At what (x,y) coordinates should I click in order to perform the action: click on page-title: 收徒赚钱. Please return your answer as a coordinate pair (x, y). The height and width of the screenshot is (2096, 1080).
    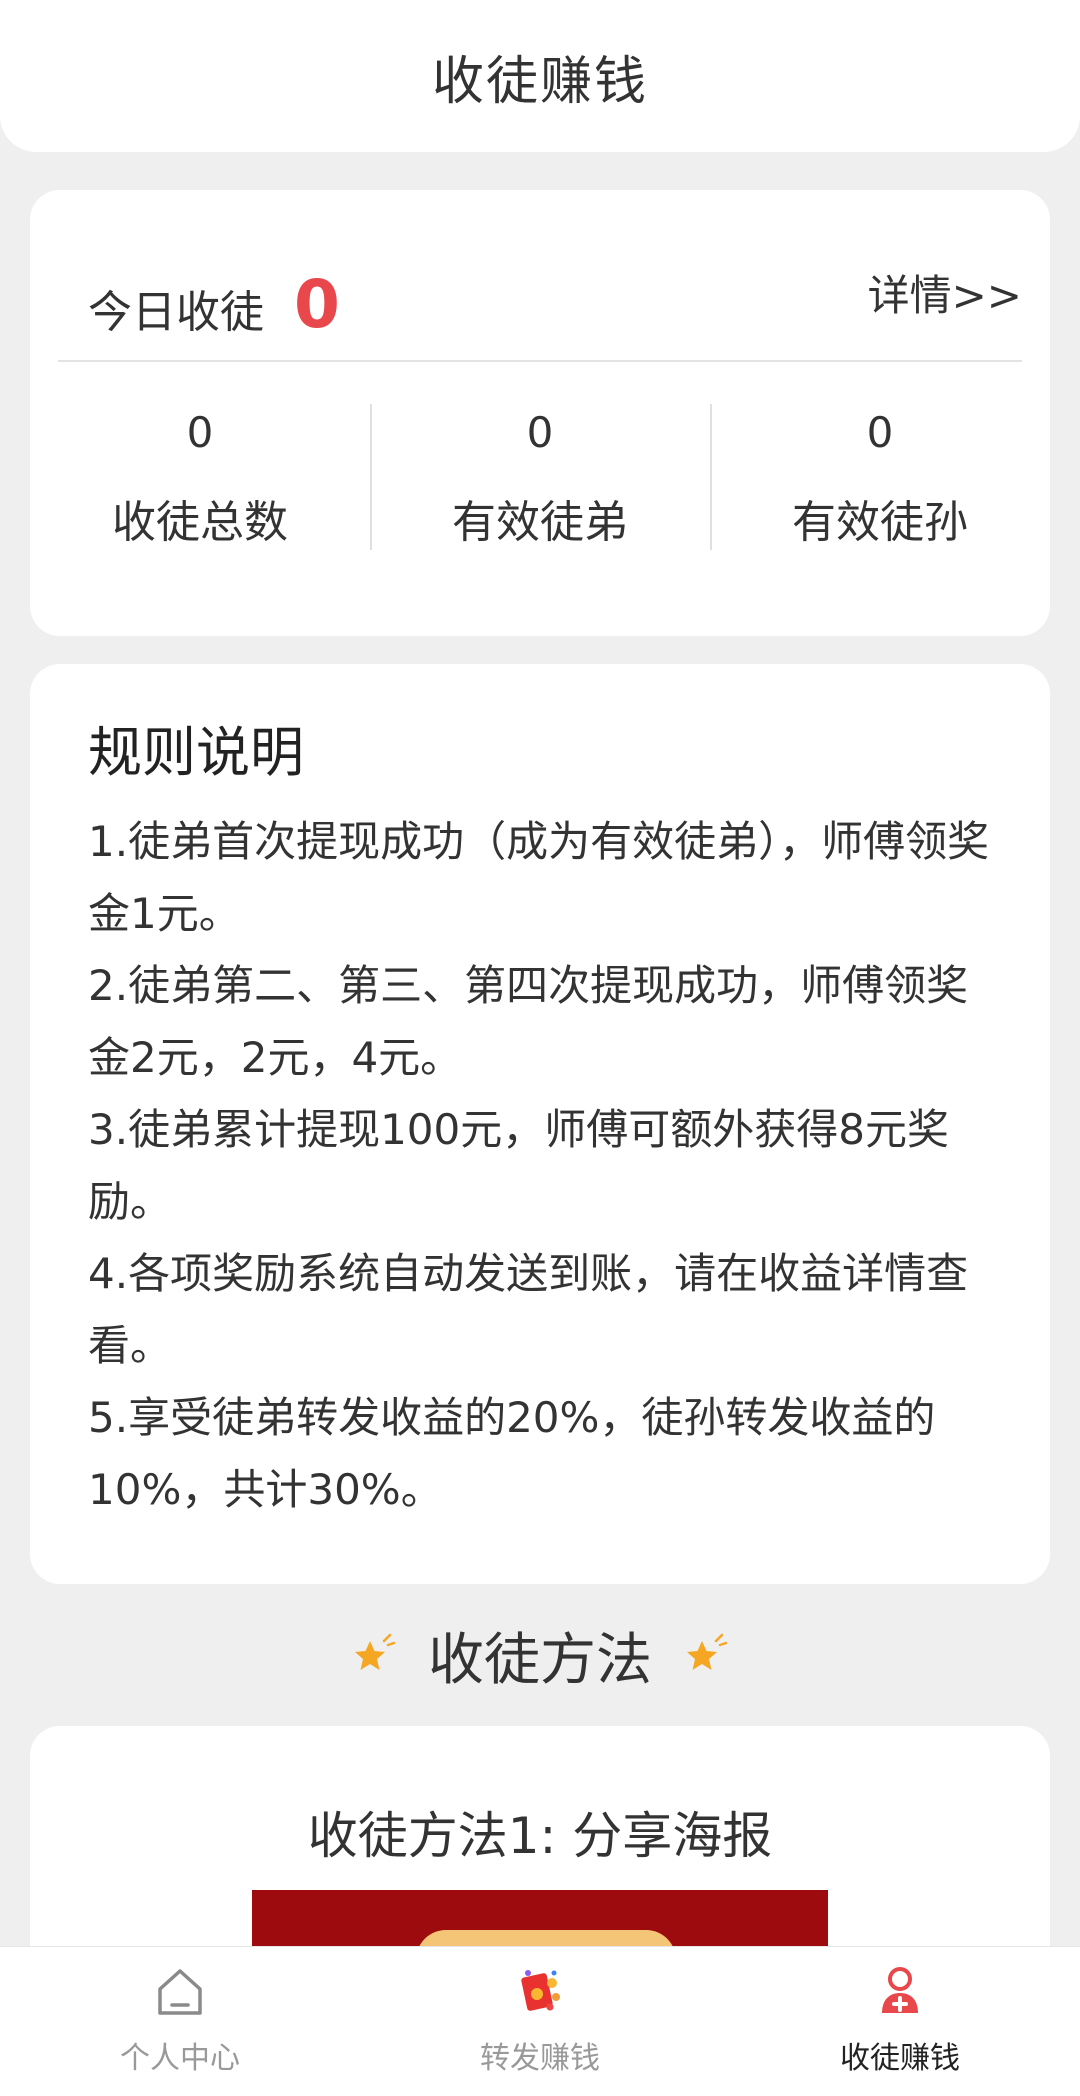
    Looking at the image, I should click on (539, 81).